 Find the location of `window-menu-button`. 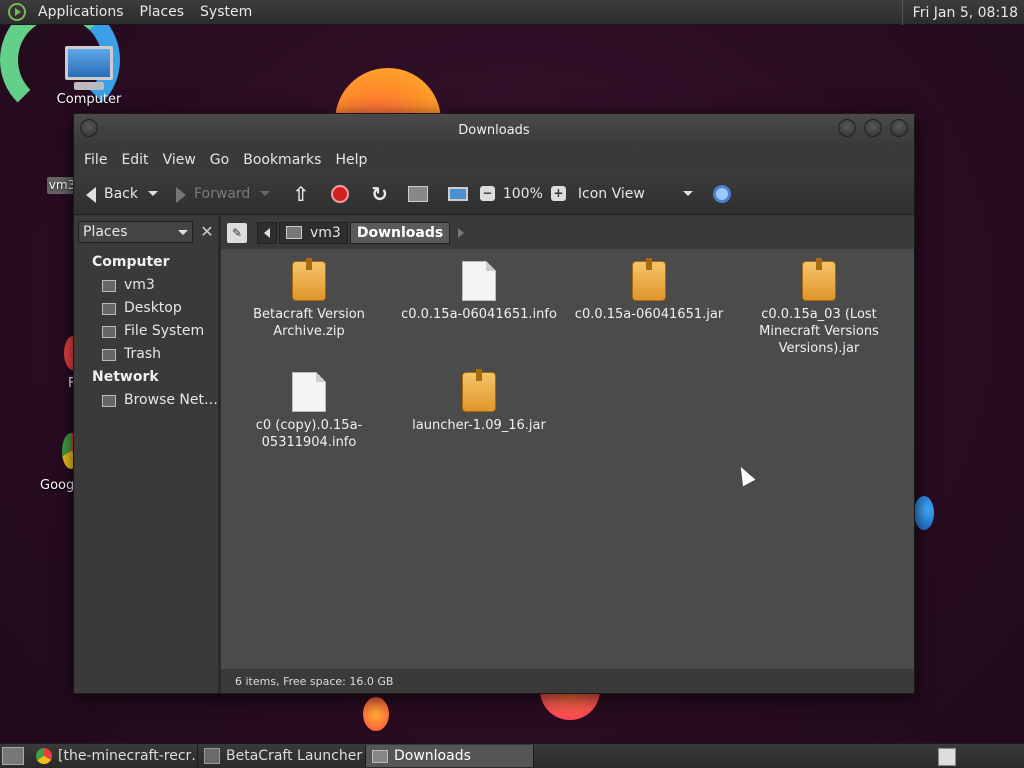

window-menu-button is located at coordinates (89, 128).